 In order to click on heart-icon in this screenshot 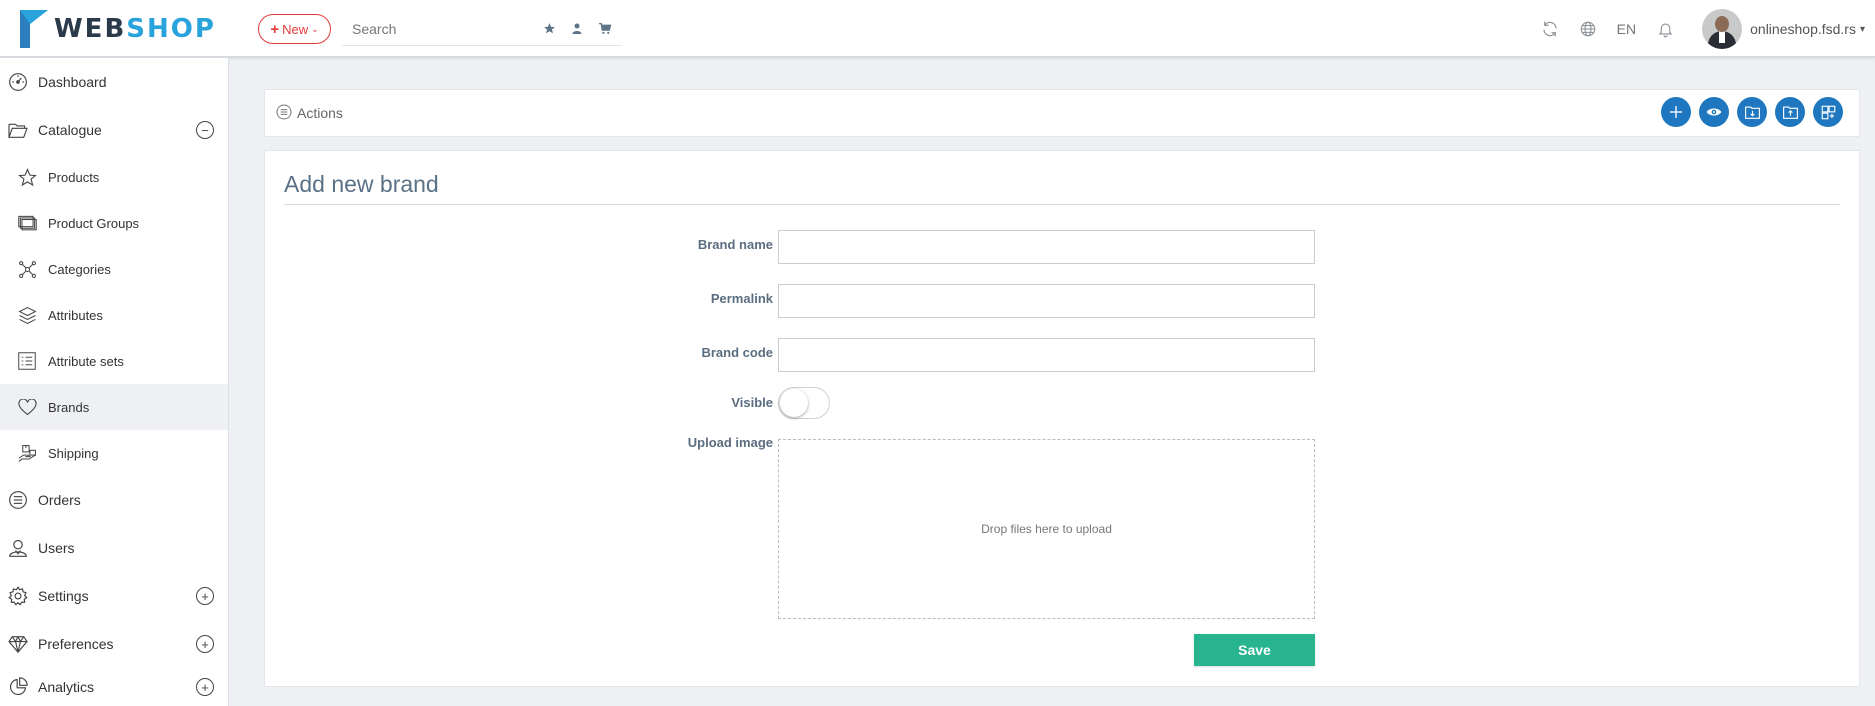, I will do `click(27, 407)`.